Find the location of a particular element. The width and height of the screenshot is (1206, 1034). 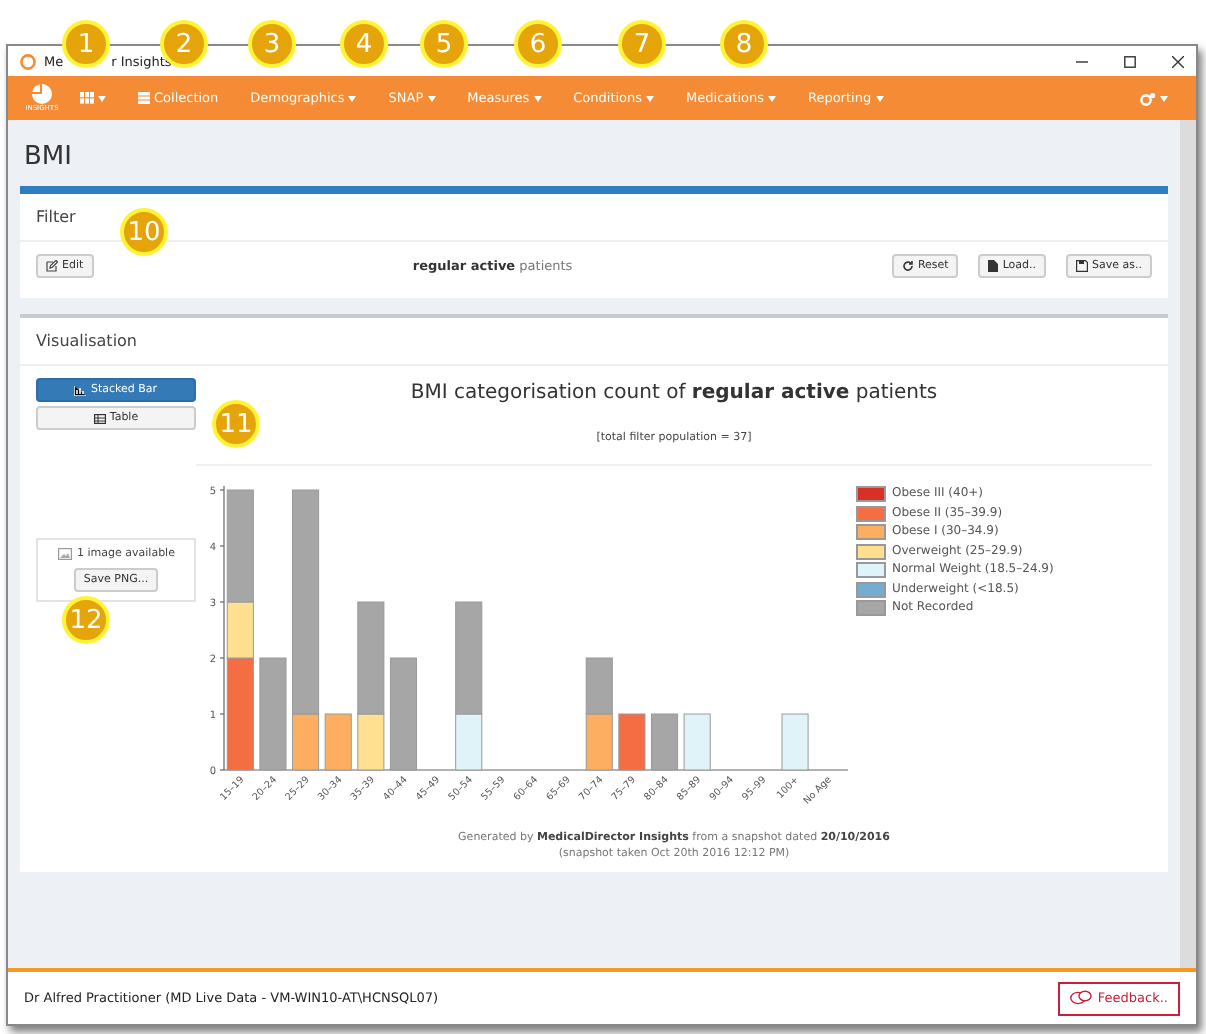

file-icon is located at coordinates (993, 266).